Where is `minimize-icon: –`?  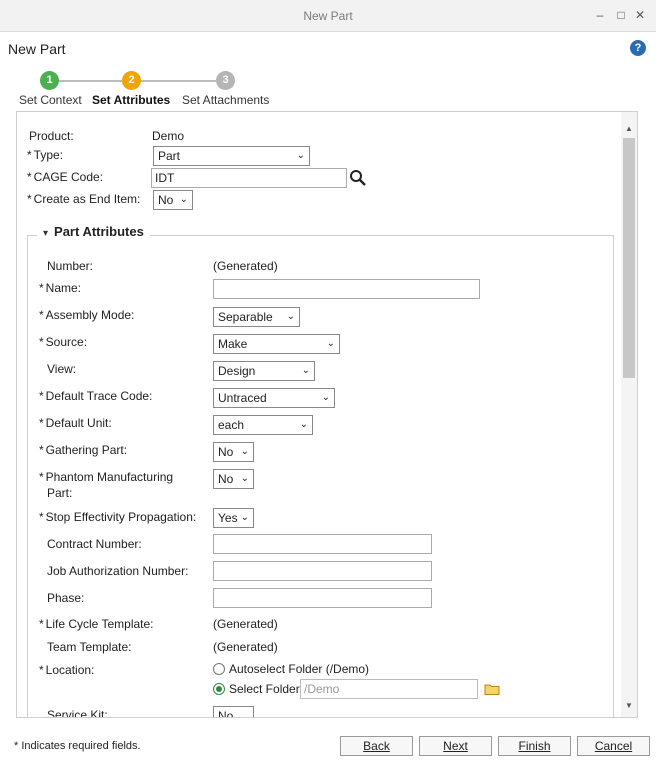
minimize-icon: – is located at coordinates (600, 15).